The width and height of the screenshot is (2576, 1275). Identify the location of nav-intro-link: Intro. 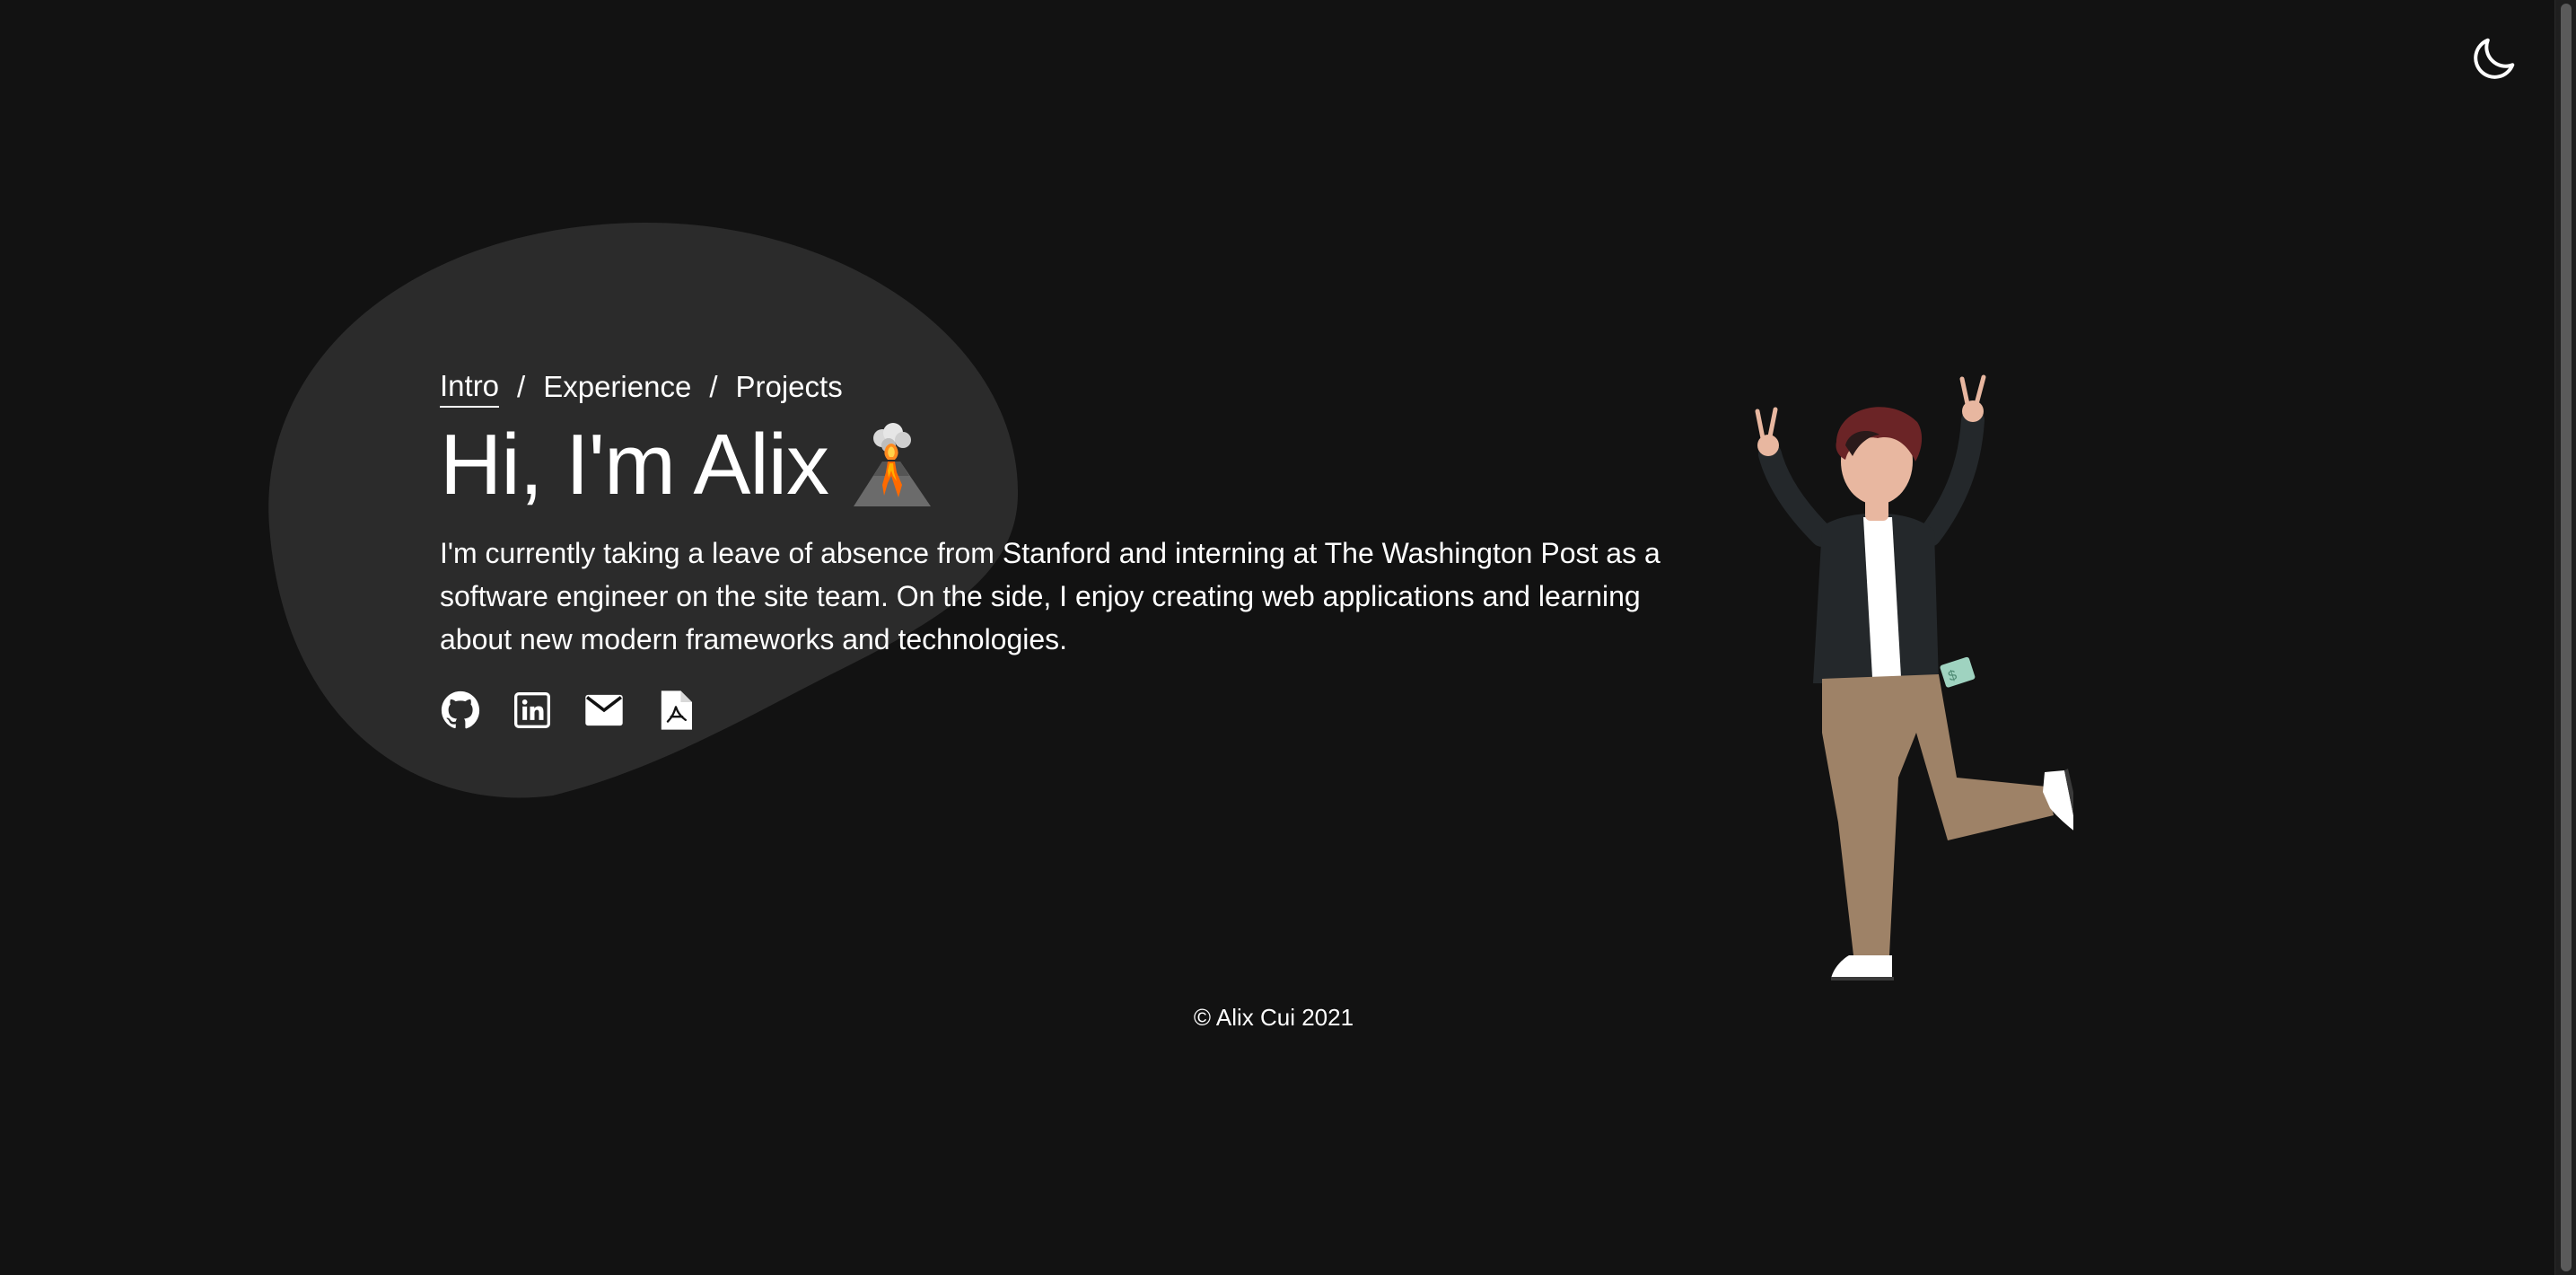
(470, 387).